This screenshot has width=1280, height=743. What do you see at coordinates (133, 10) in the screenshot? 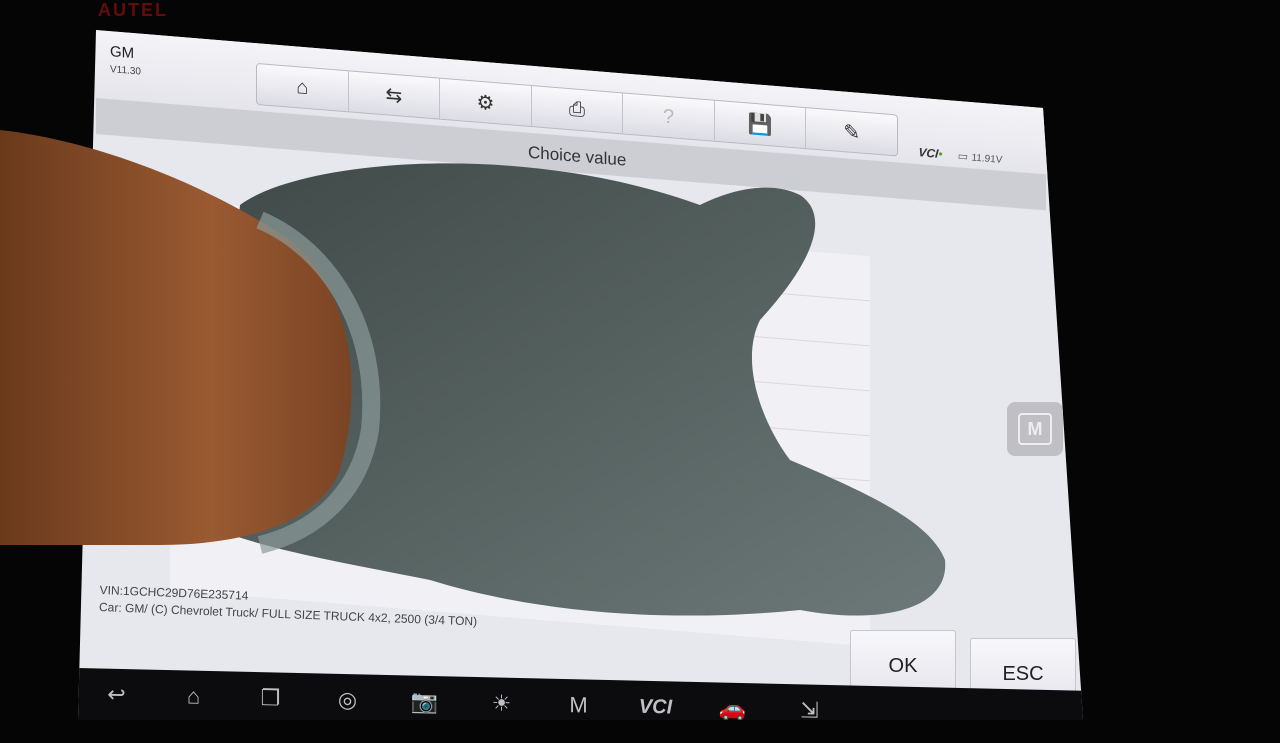
I see `device-brand: AUTEL` at bounding box center [133, 10].